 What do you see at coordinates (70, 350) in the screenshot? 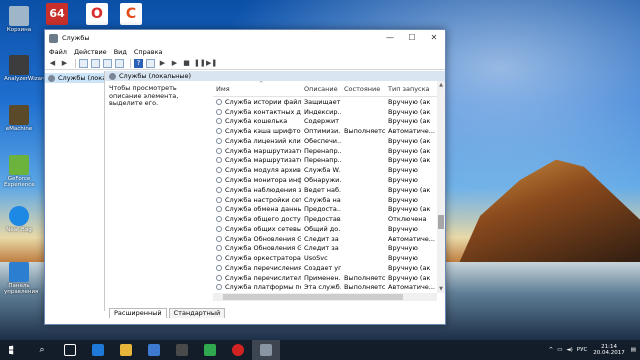
I see `task-view-button` at bounding box center [70, 350].